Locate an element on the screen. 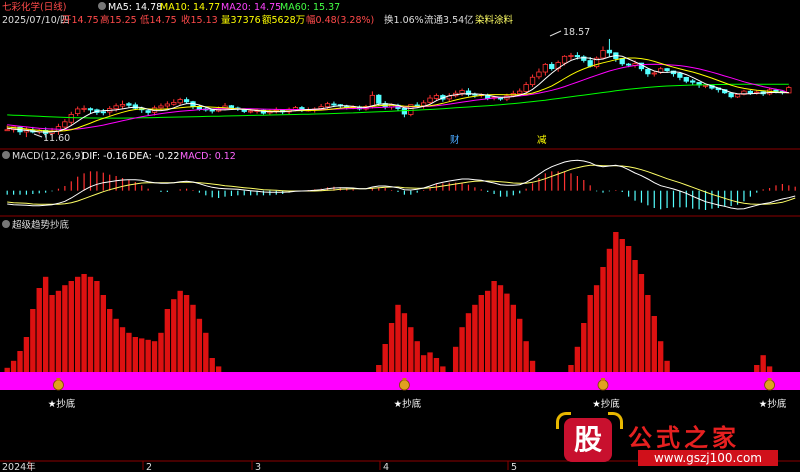  time-tick-label: 2024年 is located at coordinates (19, 466).